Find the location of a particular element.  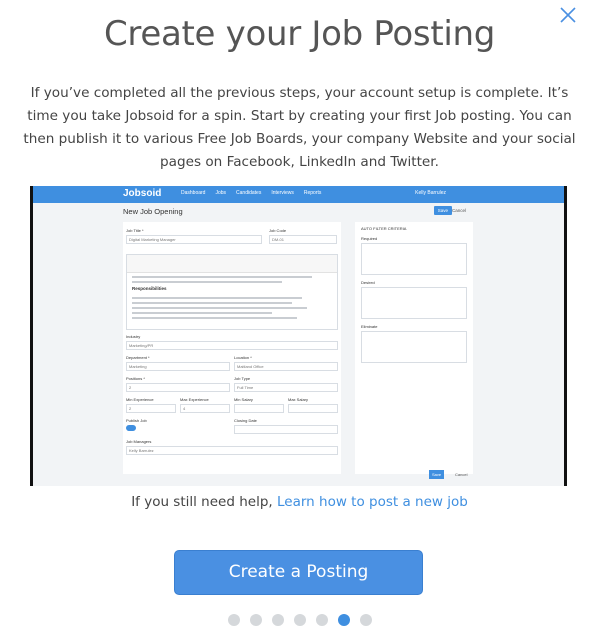

screenshot-nav-dashboard: Dashboard is located at coordinates (193, 193).